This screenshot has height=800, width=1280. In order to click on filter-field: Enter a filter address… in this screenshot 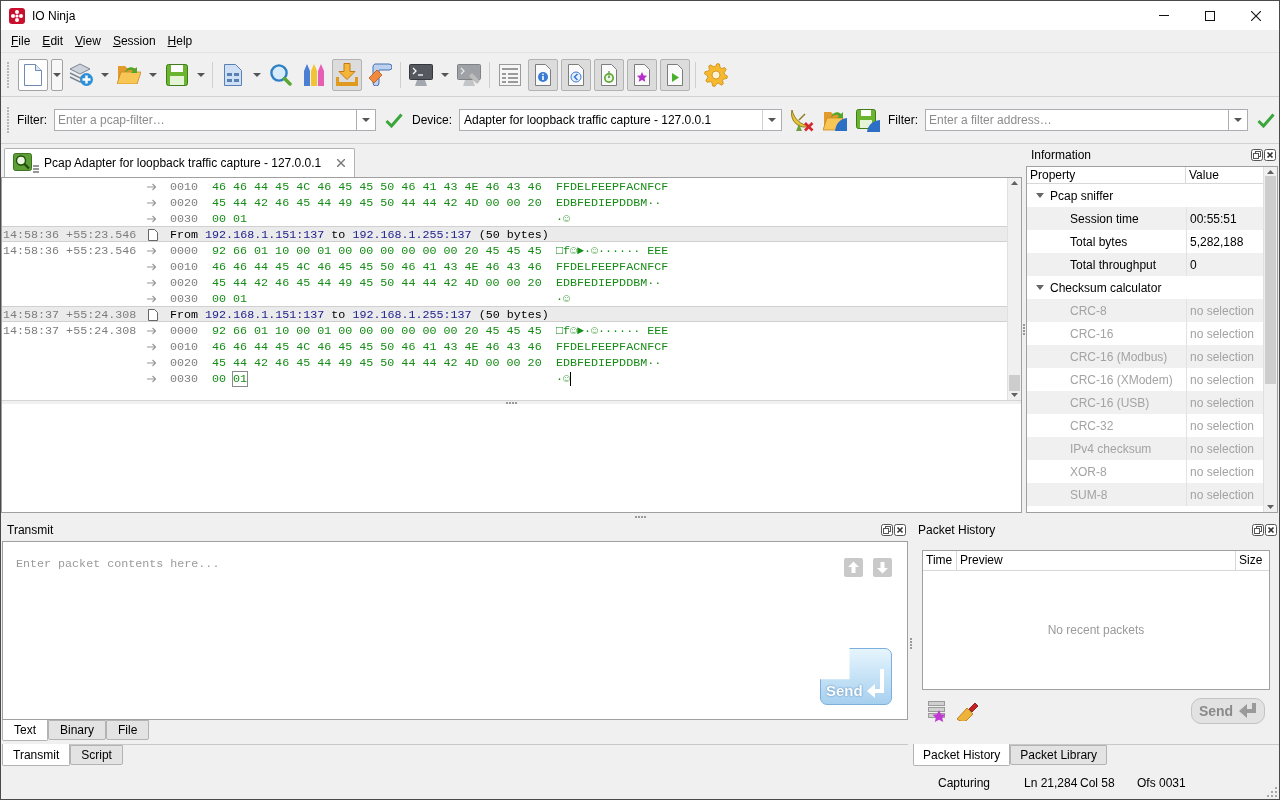, I will do `click(1076, 120)`.